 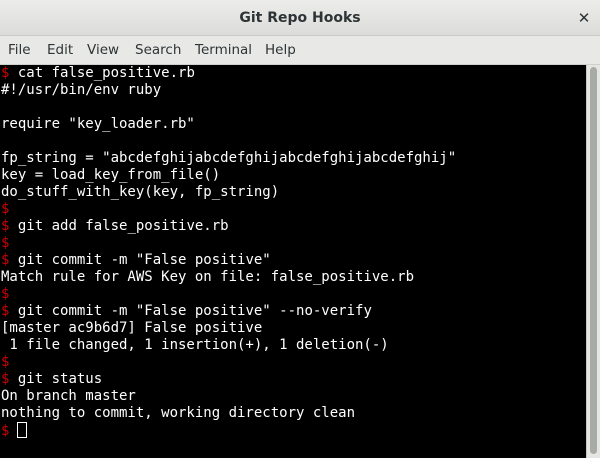 I want to click on scrollbar-thumb, so click(x=593, y=260).